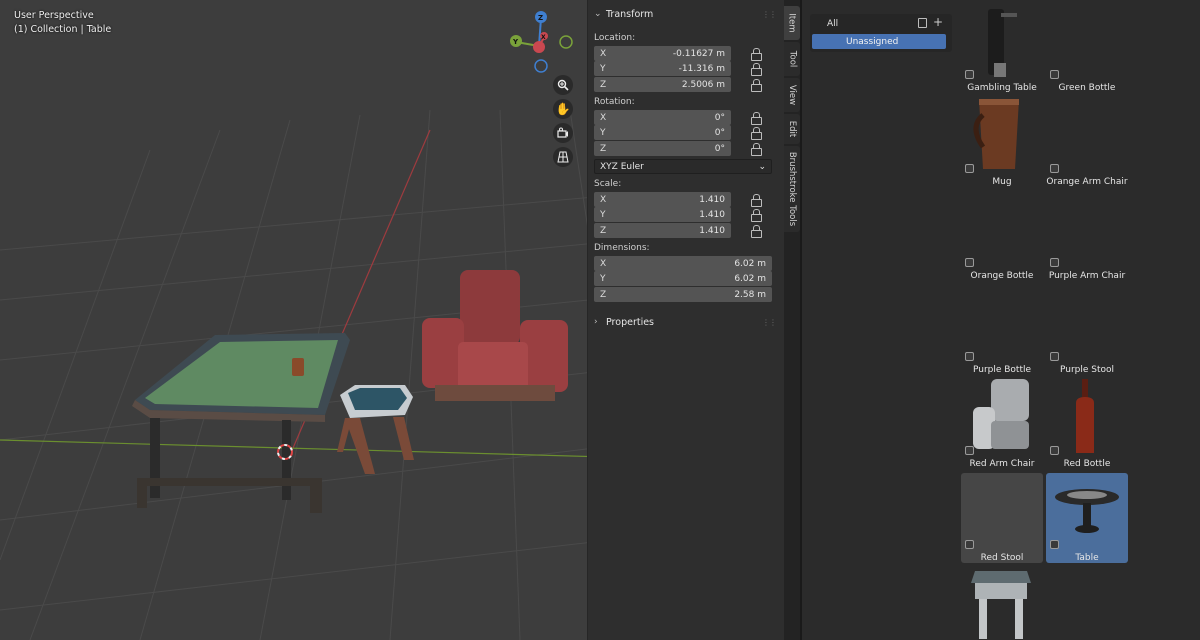  I want to click on catalog-all-item: All, so click(832, 24).